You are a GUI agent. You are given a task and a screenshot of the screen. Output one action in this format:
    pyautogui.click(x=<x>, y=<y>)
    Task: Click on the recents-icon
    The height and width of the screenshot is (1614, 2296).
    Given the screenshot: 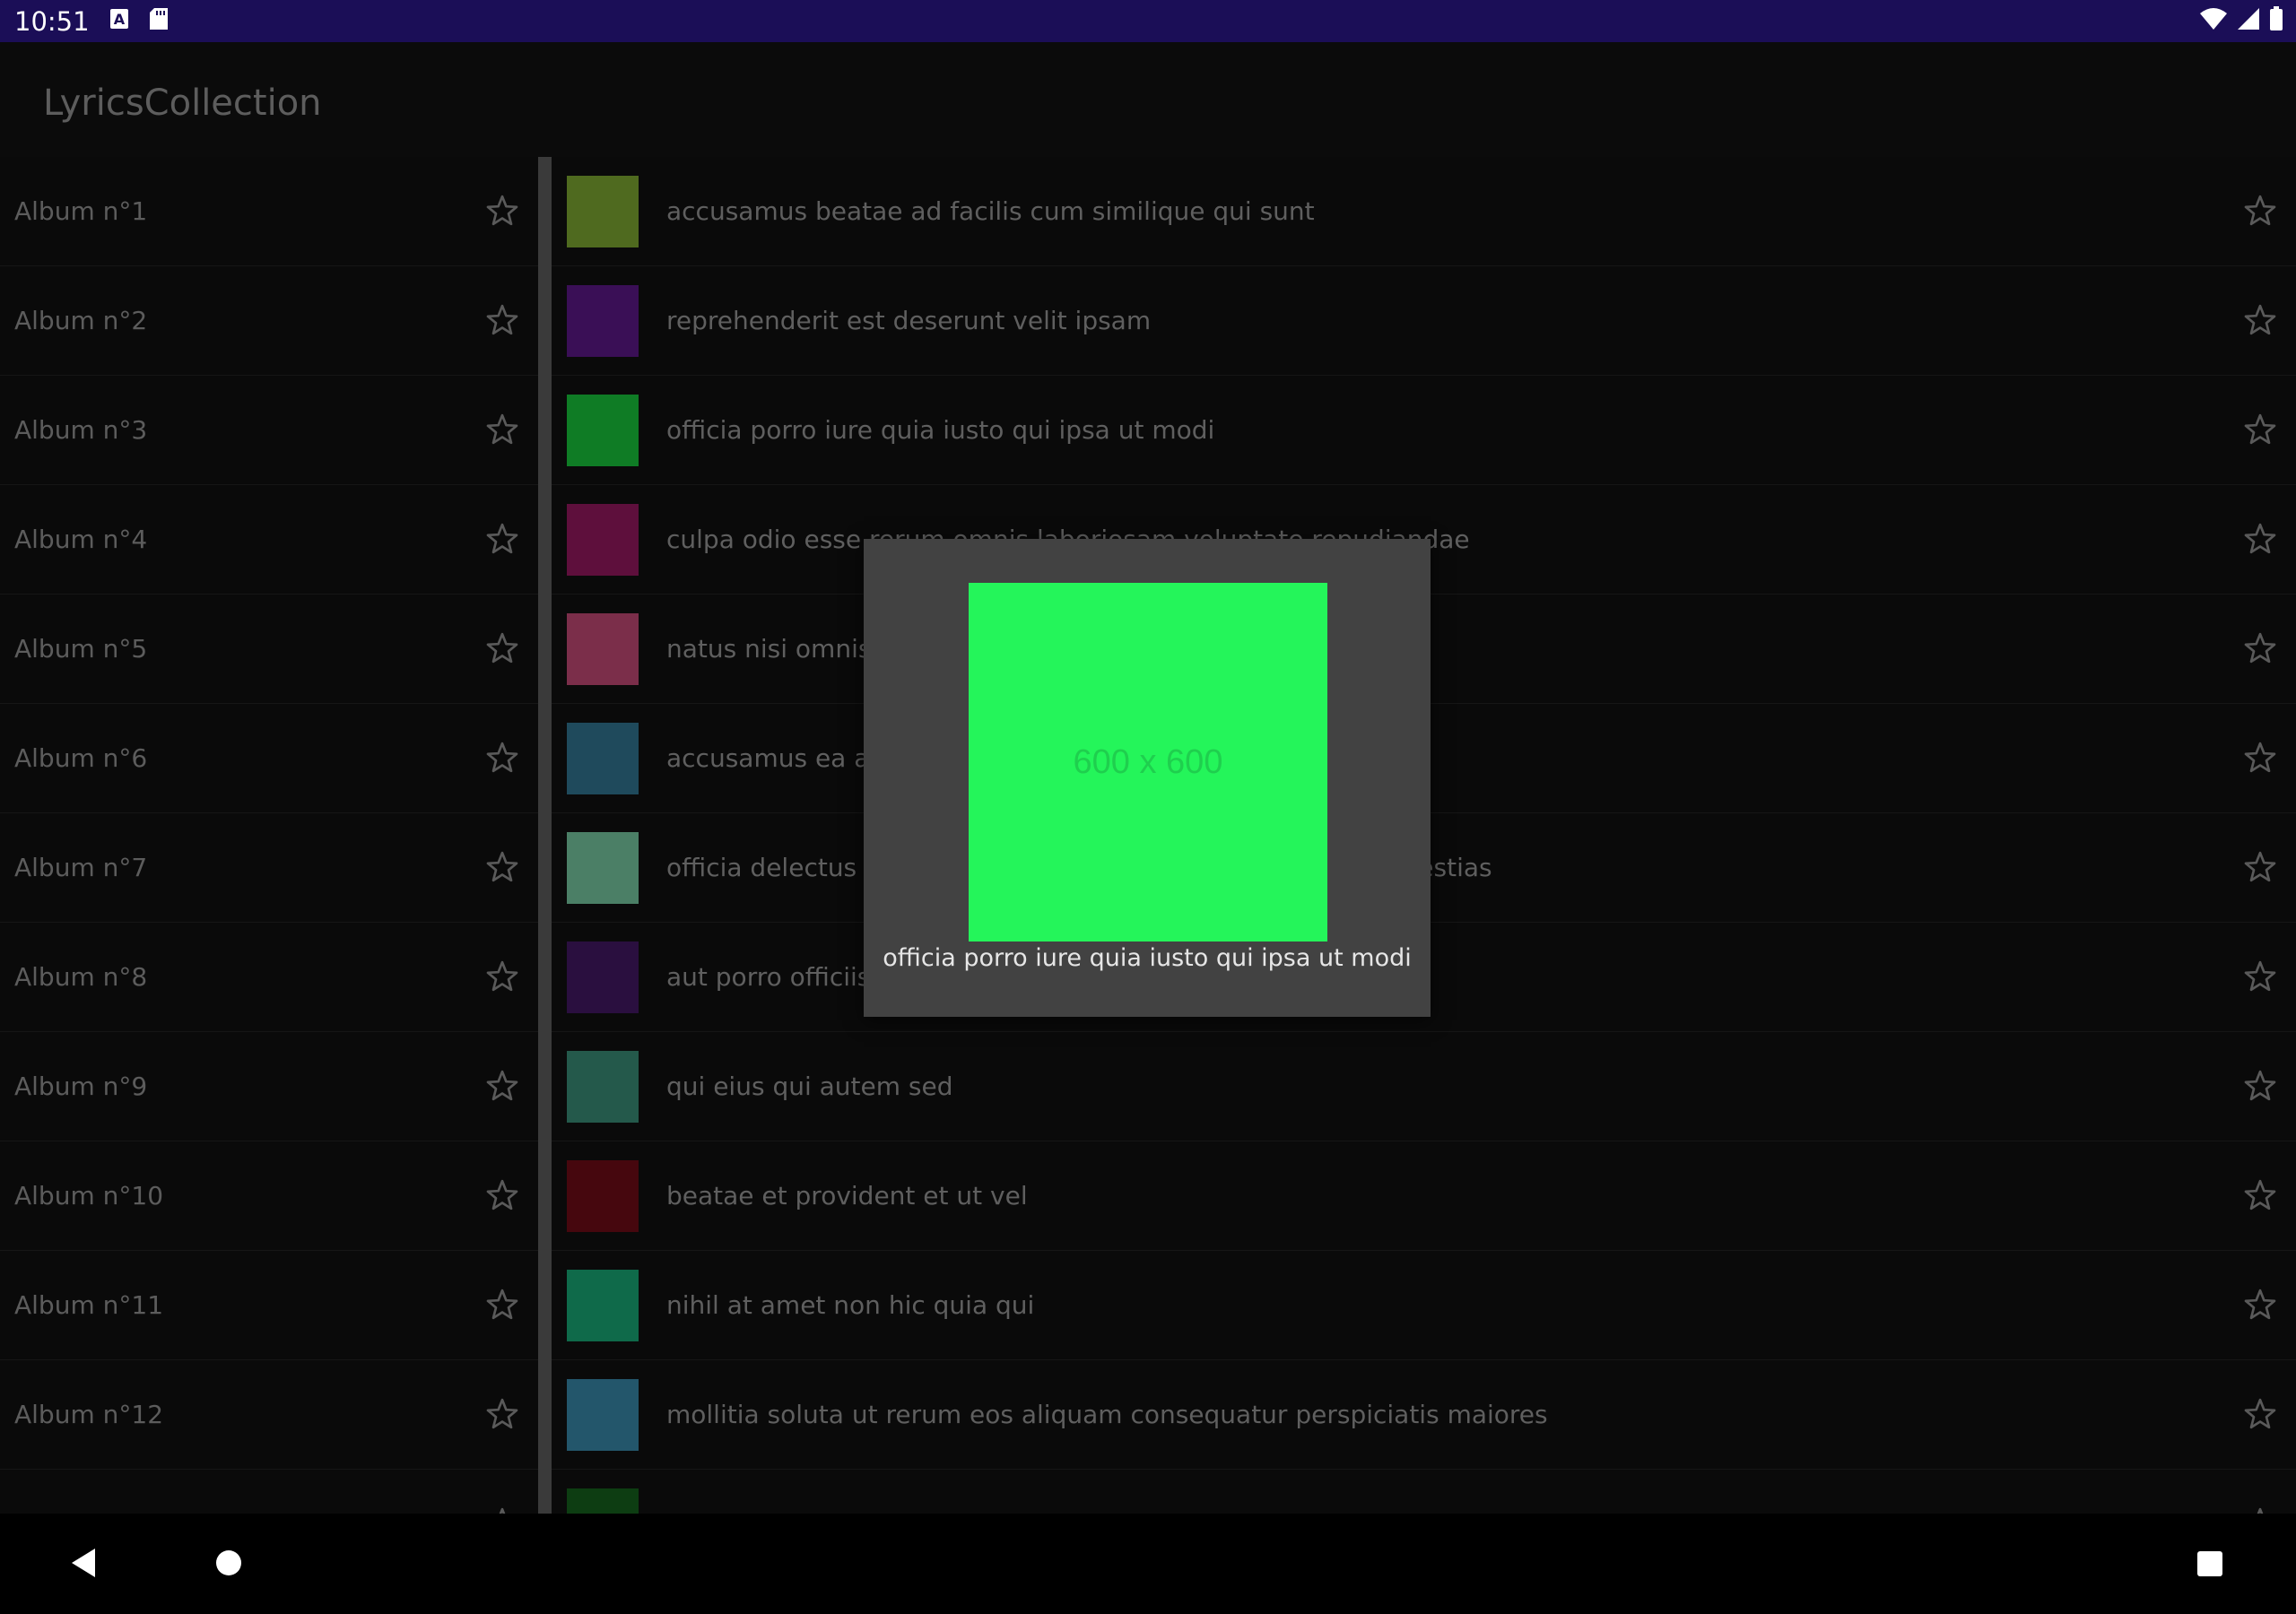 What is the action you would take?
    pyautogui.click(x=2209, y=1566)
    